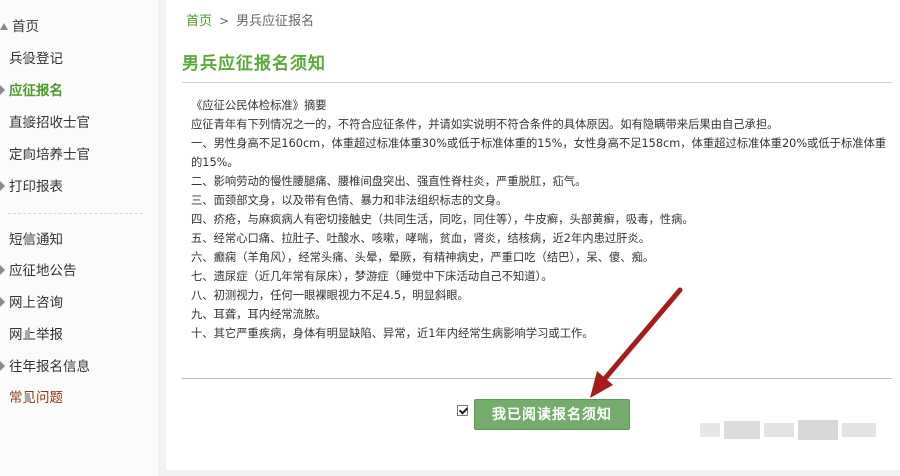 This screenshot has width=900, height=476. I want to click on sidebar-item-directed-nco: 定向培养士官, so click(45, 155).